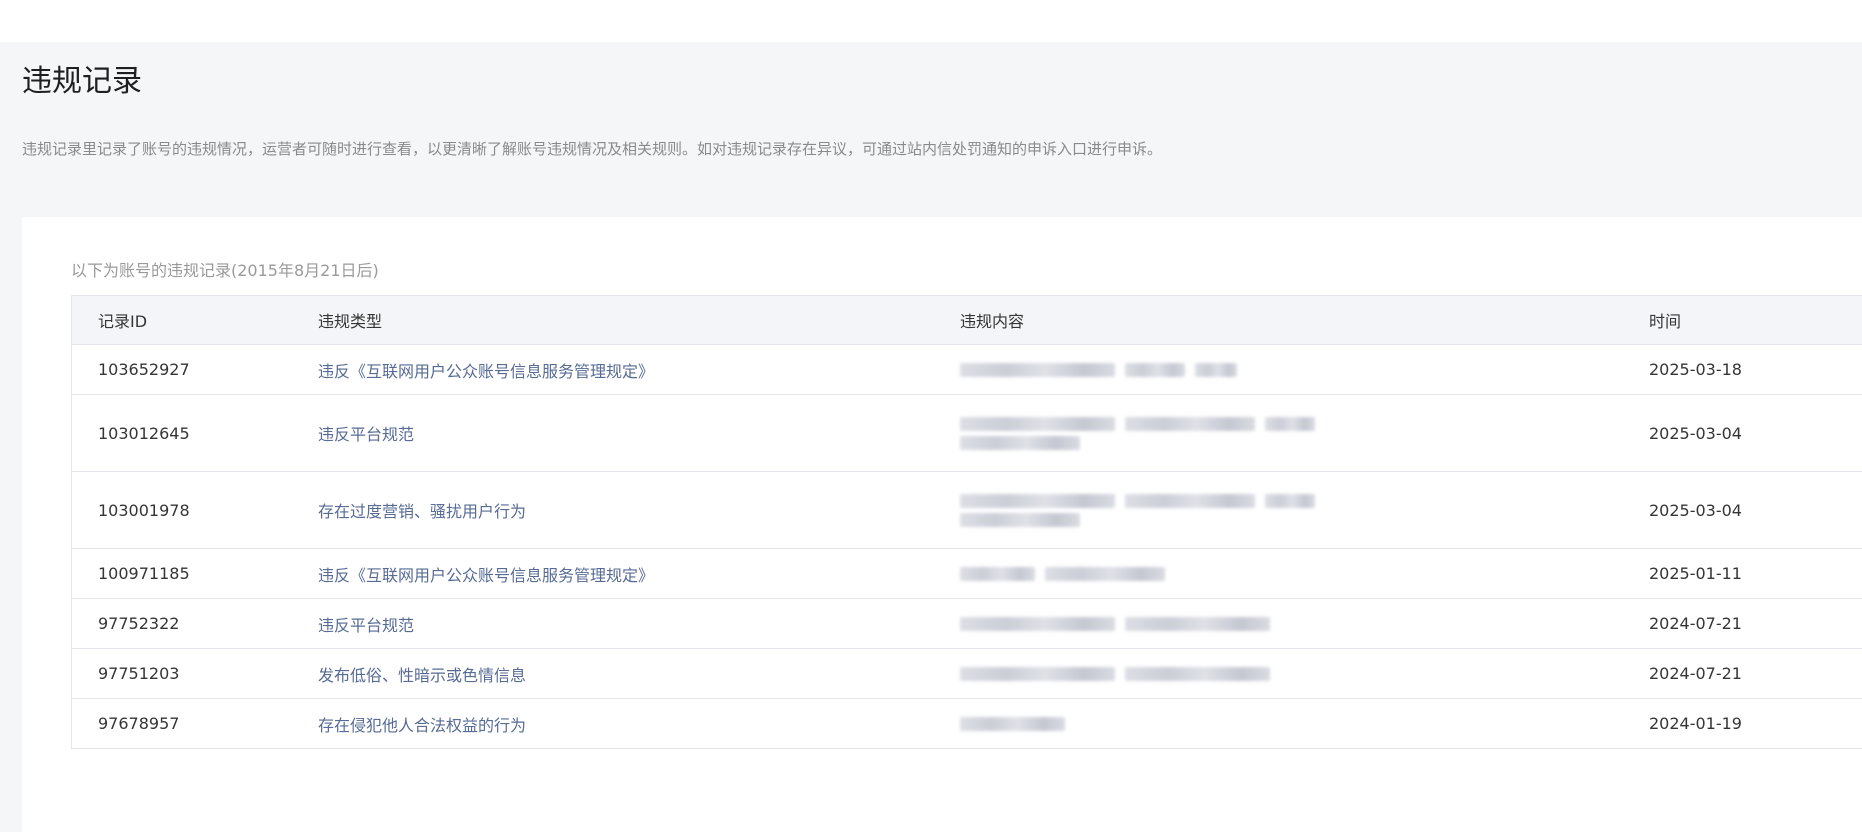  I want to click on record-time: 2025-01-11, so click(1695, 573).